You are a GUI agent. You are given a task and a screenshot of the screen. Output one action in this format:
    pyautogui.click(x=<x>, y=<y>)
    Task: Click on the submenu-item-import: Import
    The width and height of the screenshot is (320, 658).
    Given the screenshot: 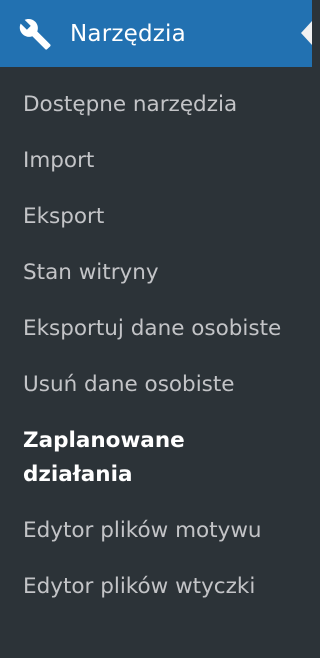 What is the action you would take?
    pyautogui.click(x=156, y=165)
    